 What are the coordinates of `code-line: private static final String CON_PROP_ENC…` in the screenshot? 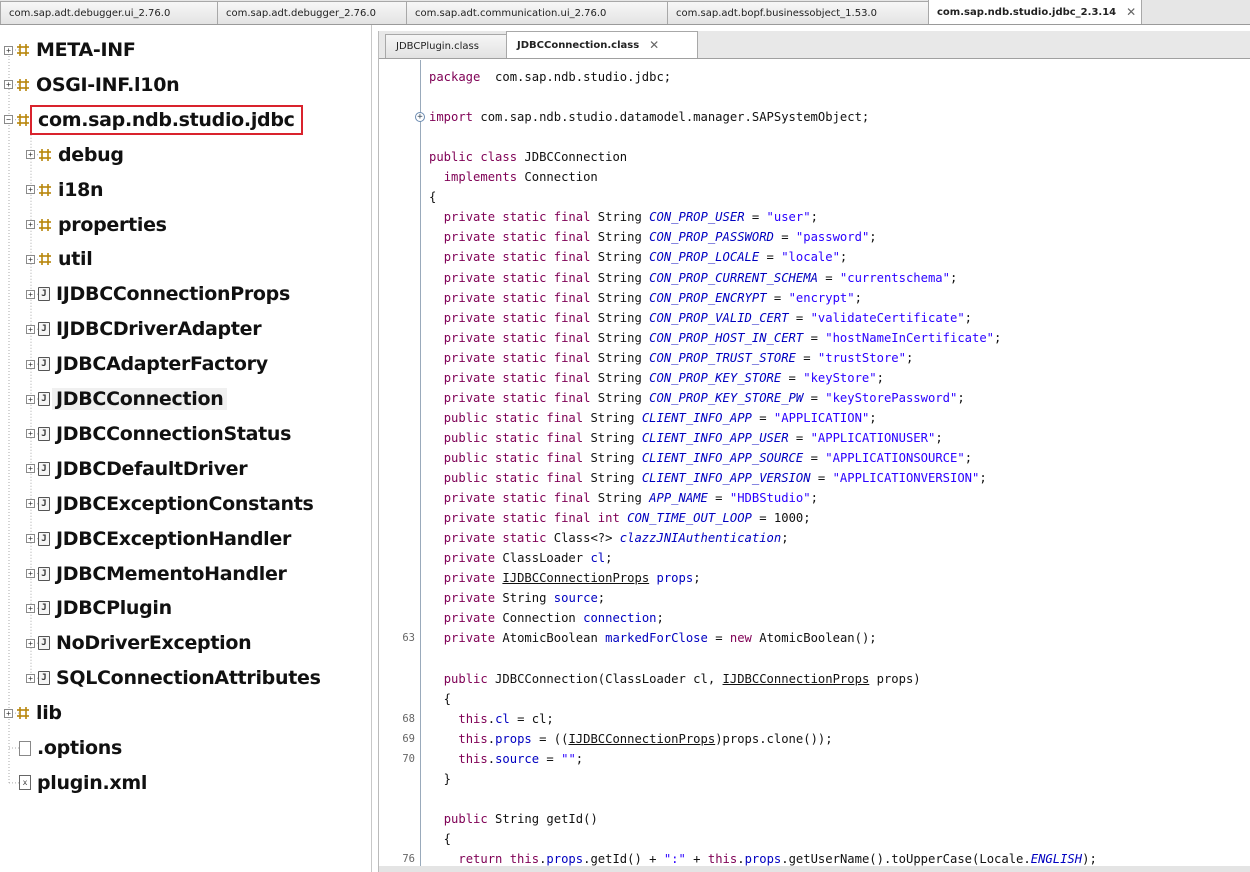 It's located at (814, 298).